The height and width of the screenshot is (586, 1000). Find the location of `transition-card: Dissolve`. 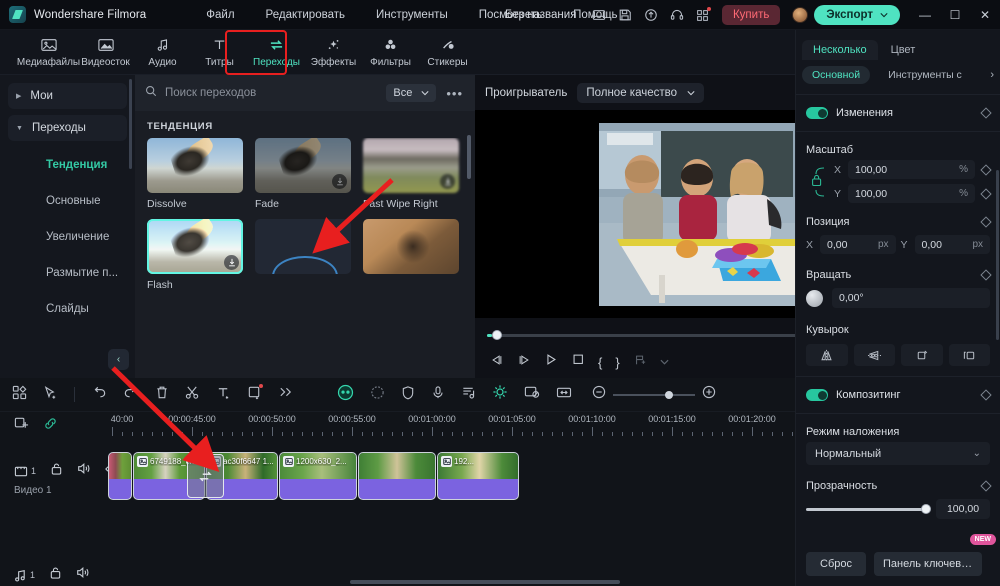

transition-card: Dissolve is located at coordinates (195, 174).